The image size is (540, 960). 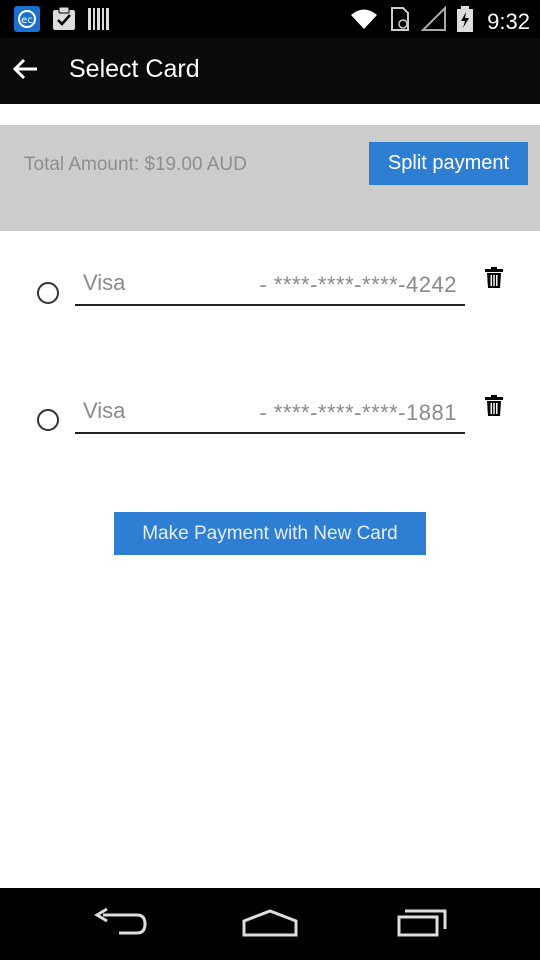 I want to click on clipboard-check-icon, so click(x=64, y=21).